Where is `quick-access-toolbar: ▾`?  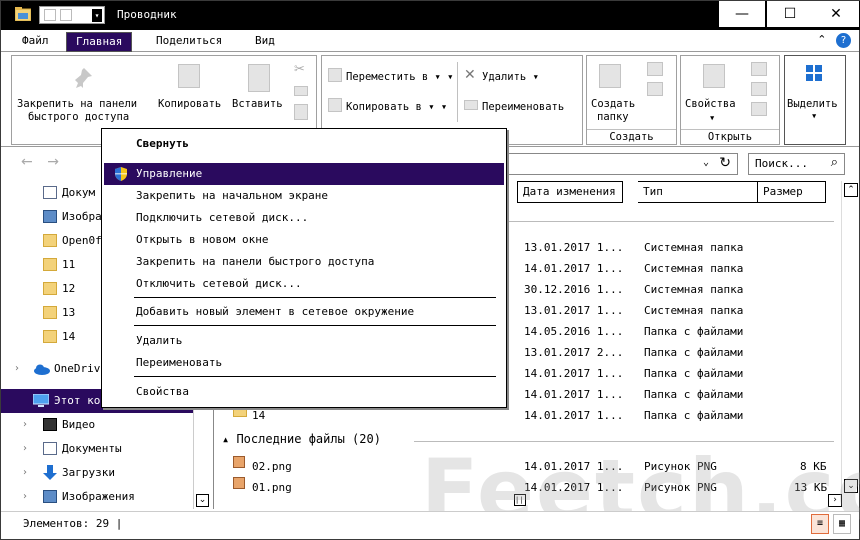
quick-access-toolbar: ▾ is located at coordinates (72, 15).